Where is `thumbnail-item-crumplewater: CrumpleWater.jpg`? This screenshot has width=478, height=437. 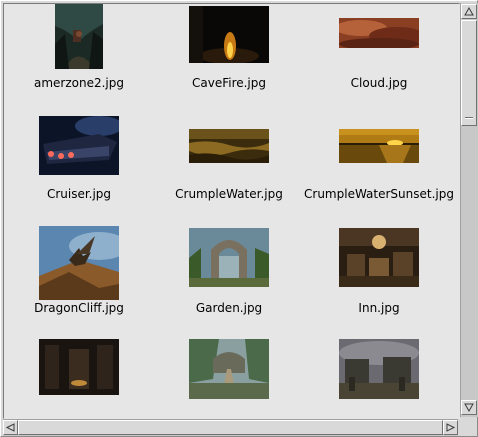
thumbnail-item-crumplewater: CrumpleWater.jpg is located at coordinates (229, 165).